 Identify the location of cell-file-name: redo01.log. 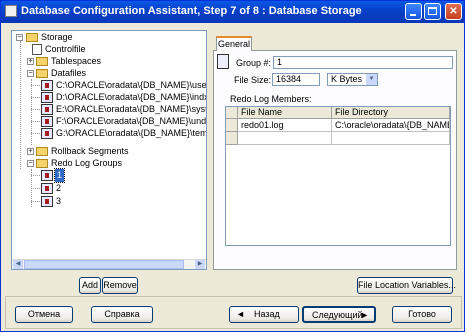
(285, 125).